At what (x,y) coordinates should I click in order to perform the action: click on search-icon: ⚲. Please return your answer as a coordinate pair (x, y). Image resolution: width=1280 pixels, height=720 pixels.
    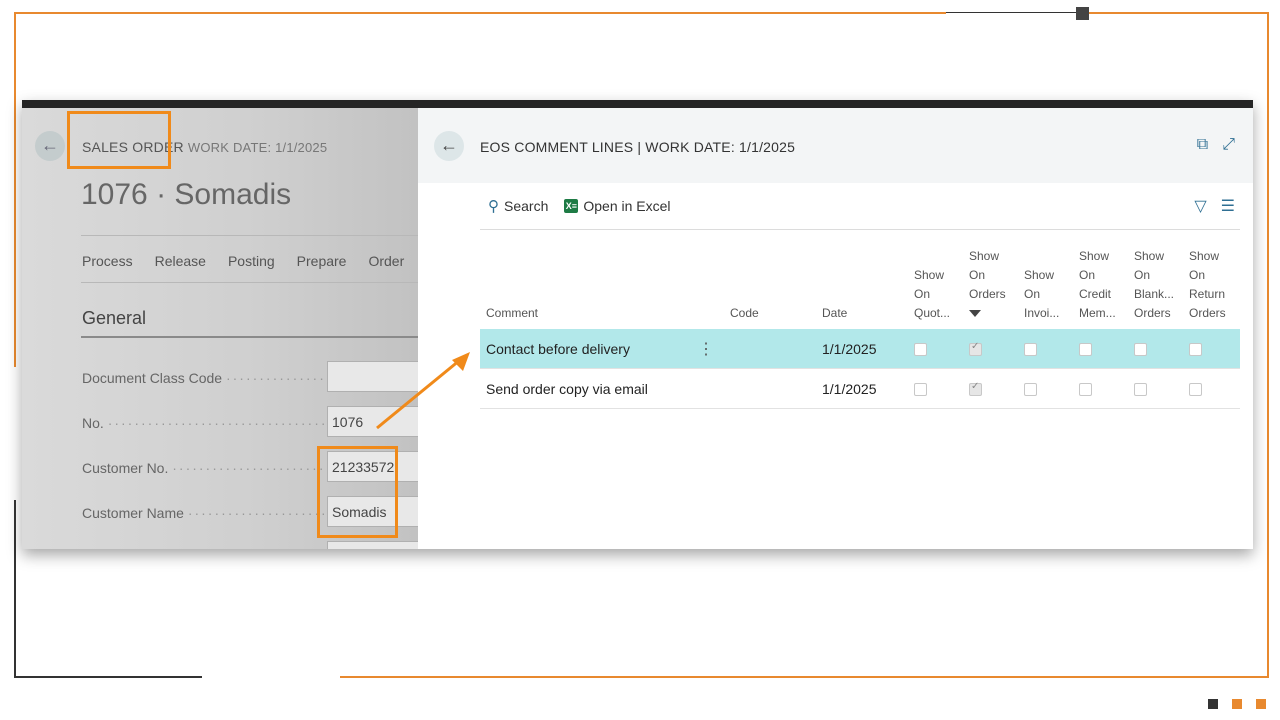
    Looking at the image, I should click on (493, 206).